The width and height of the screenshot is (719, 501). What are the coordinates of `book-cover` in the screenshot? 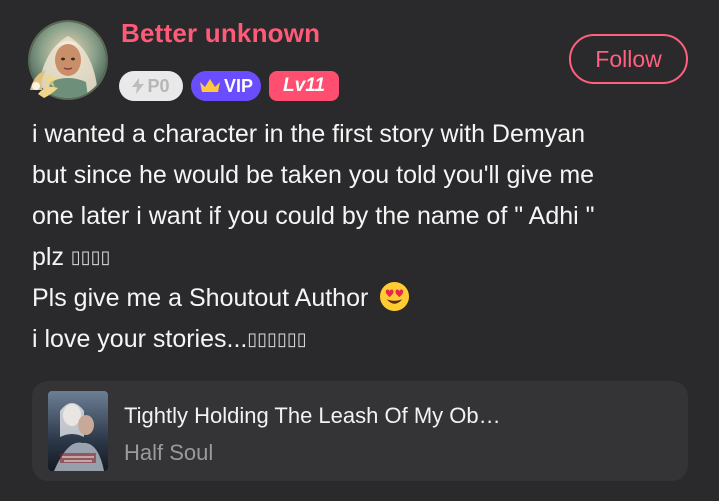 It's located at (78, 431).